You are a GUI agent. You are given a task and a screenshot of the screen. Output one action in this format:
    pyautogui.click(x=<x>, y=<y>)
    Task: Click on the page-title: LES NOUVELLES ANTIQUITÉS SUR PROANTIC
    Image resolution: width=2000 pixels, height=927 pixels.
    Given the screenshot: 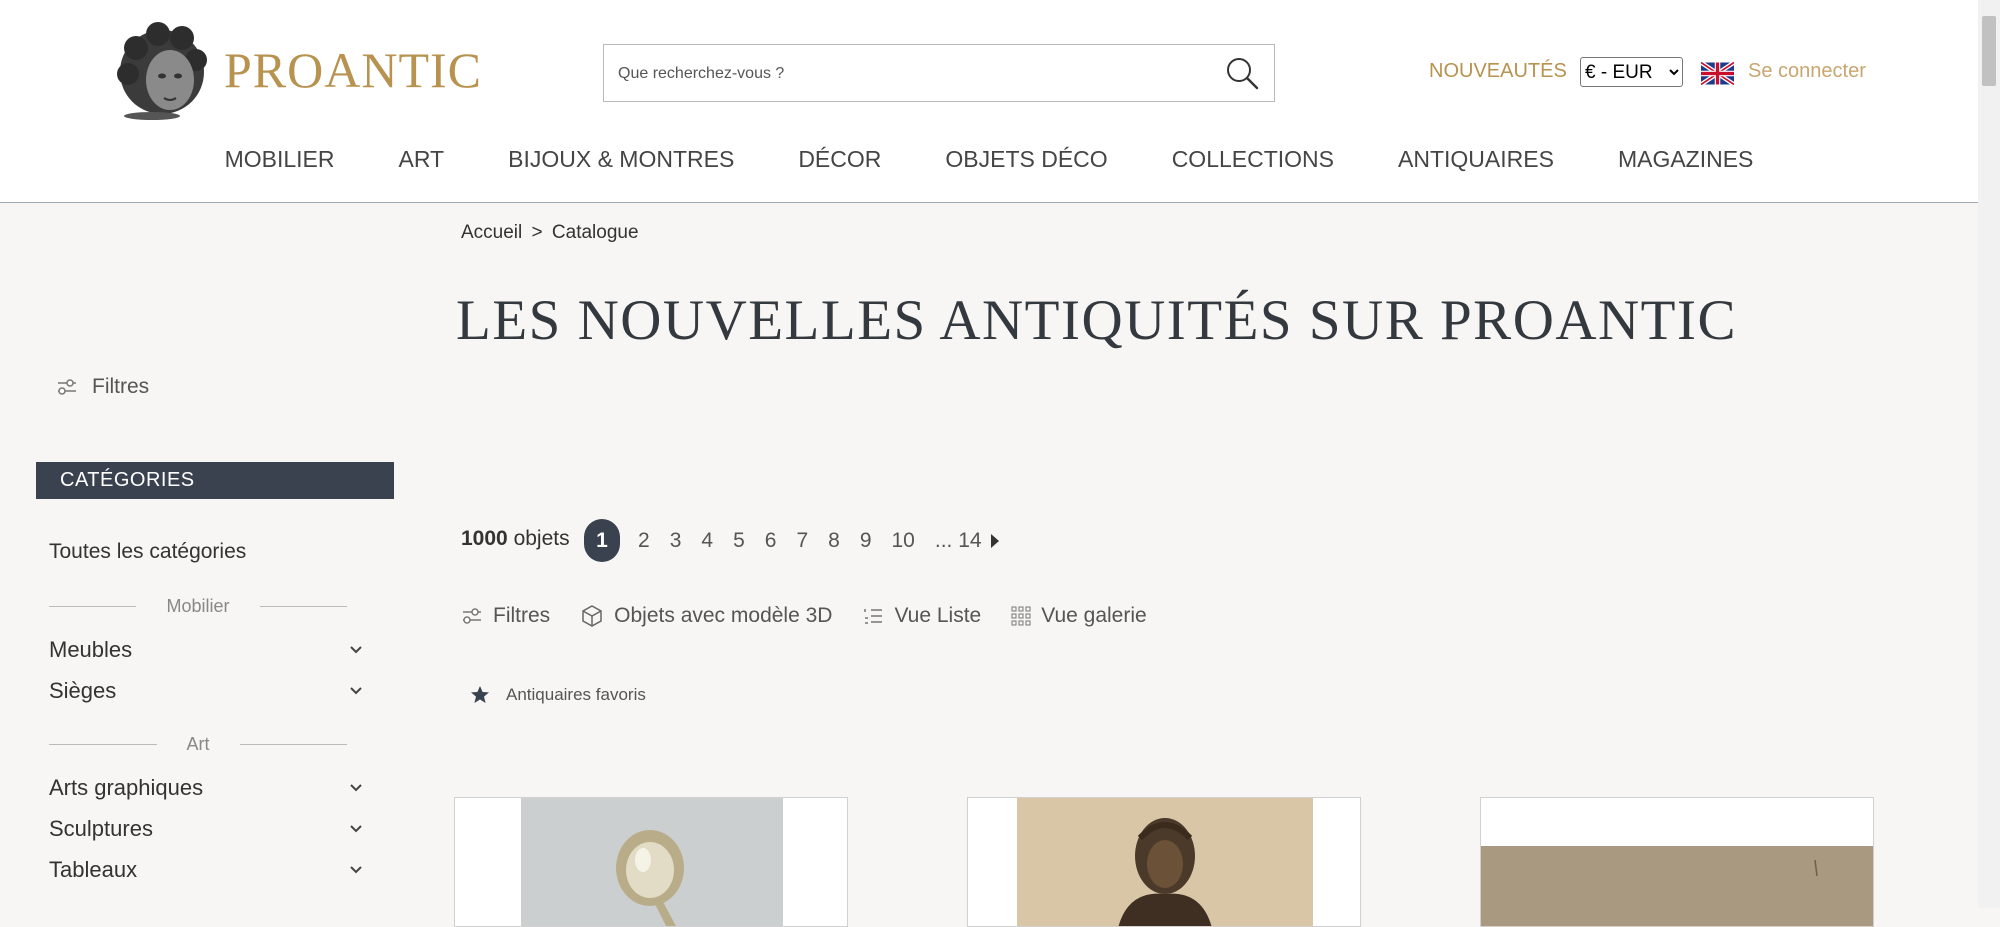 What is the action you would take?
    pyautogui.click(x=1096, y=320)
    